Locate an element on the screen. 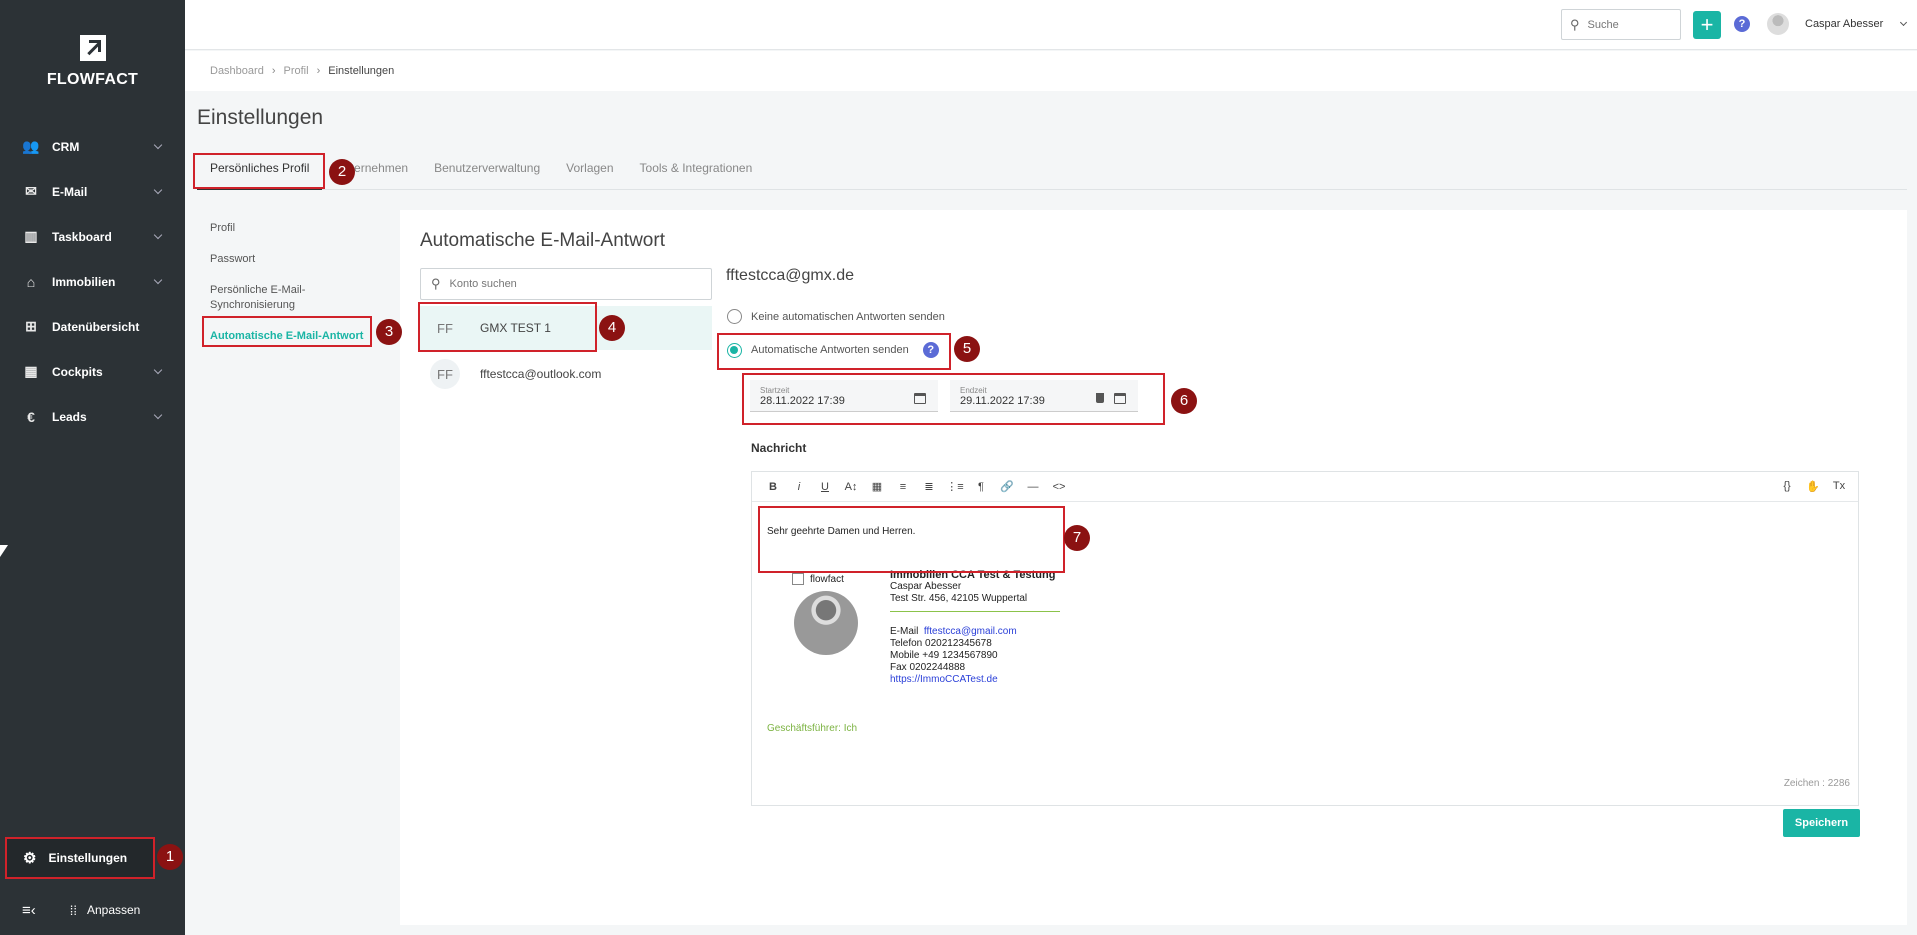 This screenshot has width=1917, height=935. character-count: Zeichen : 2286 is located at coordinates (1816, 783).